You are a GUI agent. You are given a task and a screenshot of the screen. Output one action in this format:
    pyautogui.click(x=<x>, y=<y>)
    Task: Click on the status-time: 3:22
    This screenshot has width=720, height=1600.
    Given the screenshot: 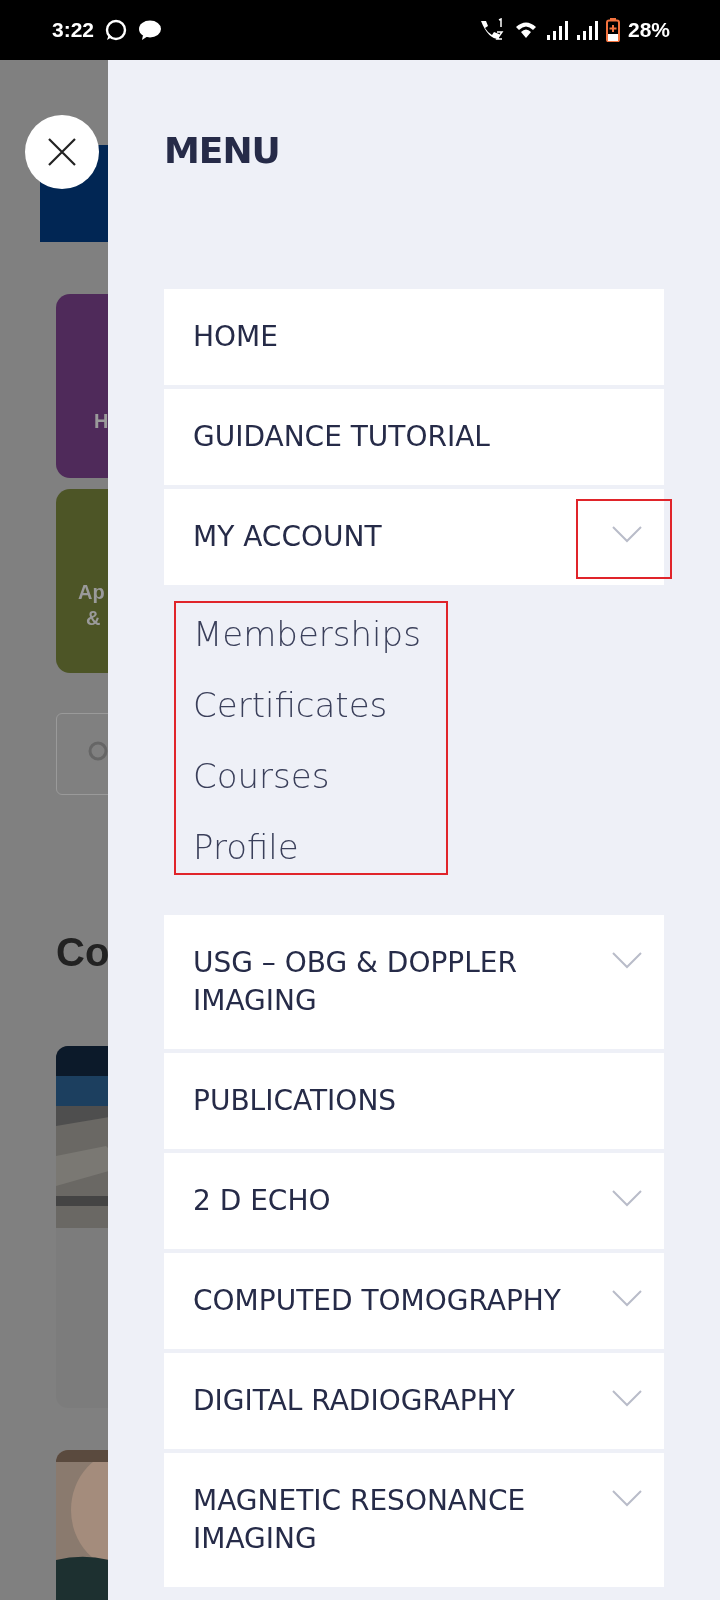 What is the action you would take?
    pyautogui.click(x=73, y=30)
    